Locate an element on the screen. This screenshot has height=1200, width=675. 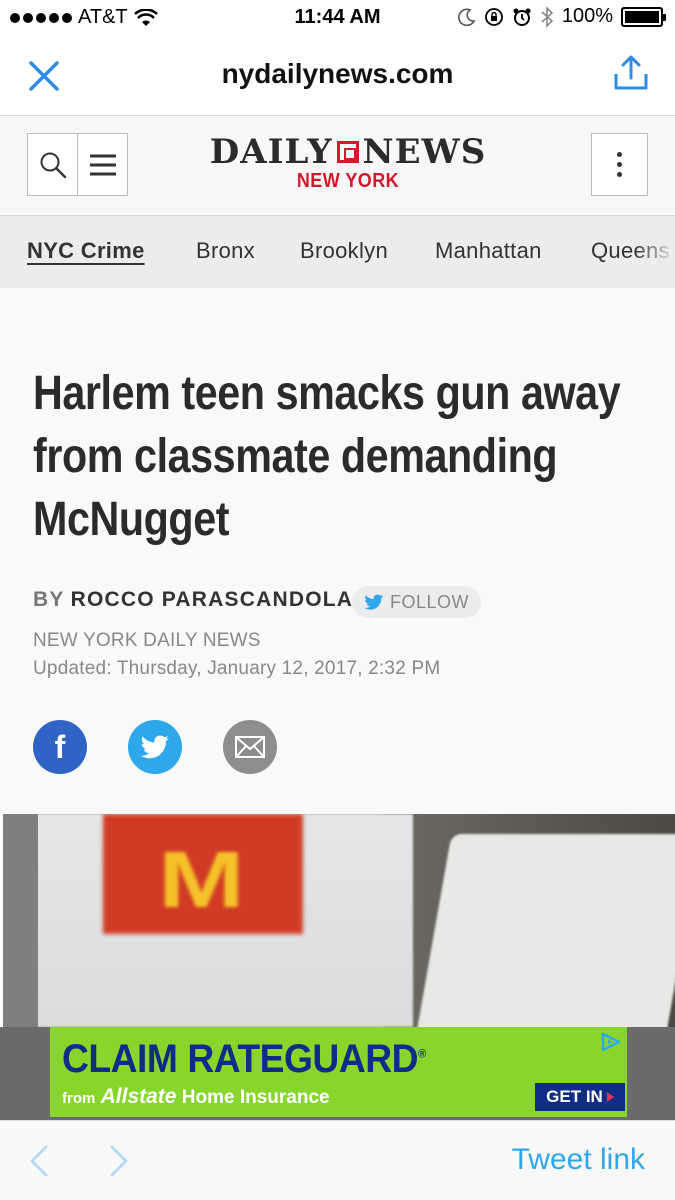
logo-word-news: NEWS is located at coordinates (424, 152).